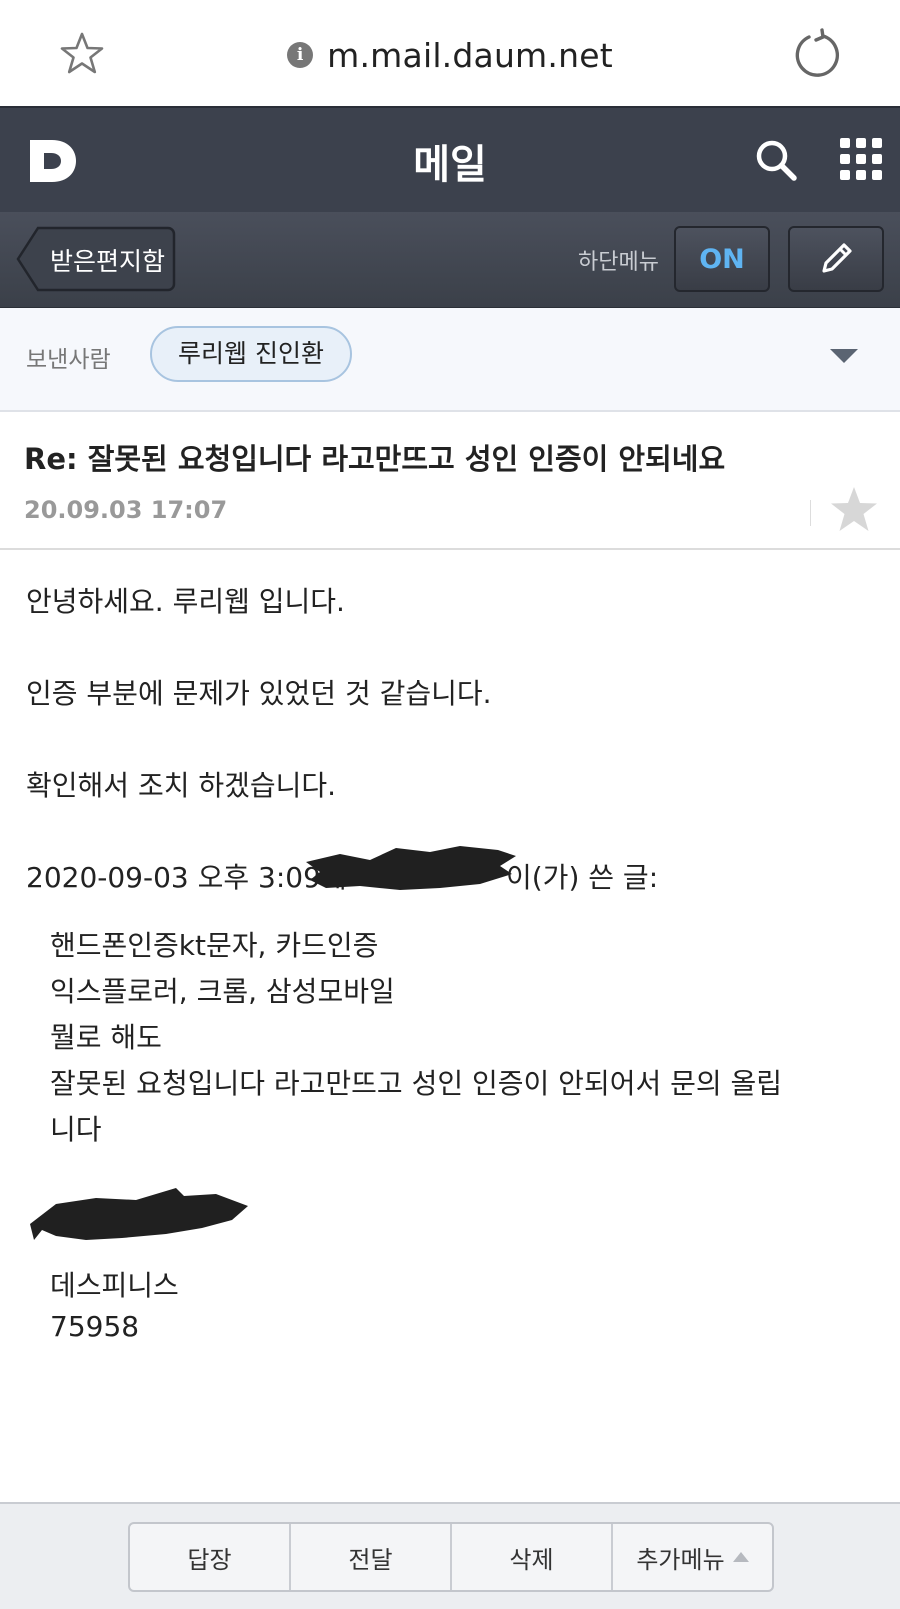 The image size is (900, 1609). I want to click on app-header: 메일, so click(450, 159).